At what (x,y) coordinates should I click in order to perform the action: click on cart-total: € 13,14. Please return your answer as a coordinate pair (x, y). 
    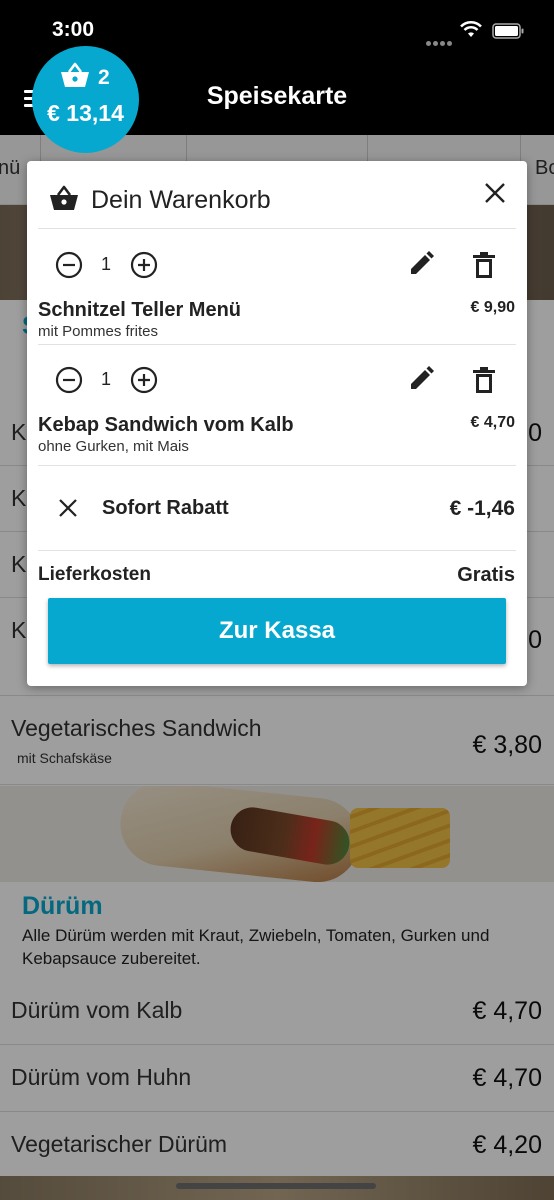
    Looking at the image, I should click on (85, 113).